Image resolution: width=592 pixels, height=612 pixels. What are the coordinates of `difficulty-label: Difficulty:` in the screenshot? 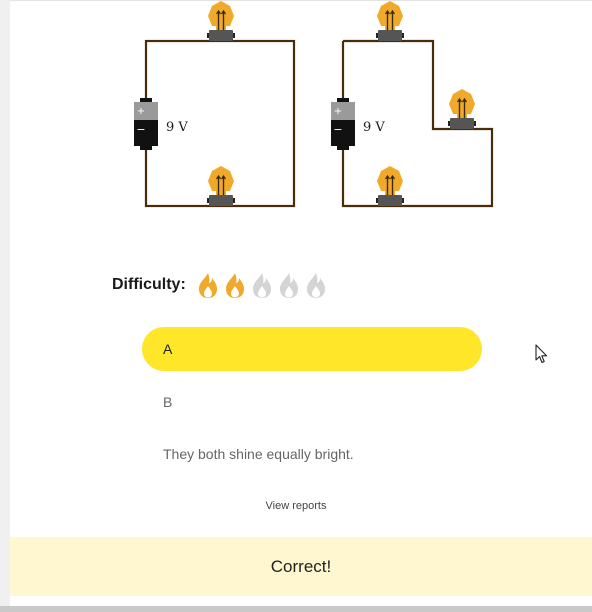 It's located at (149, 284).